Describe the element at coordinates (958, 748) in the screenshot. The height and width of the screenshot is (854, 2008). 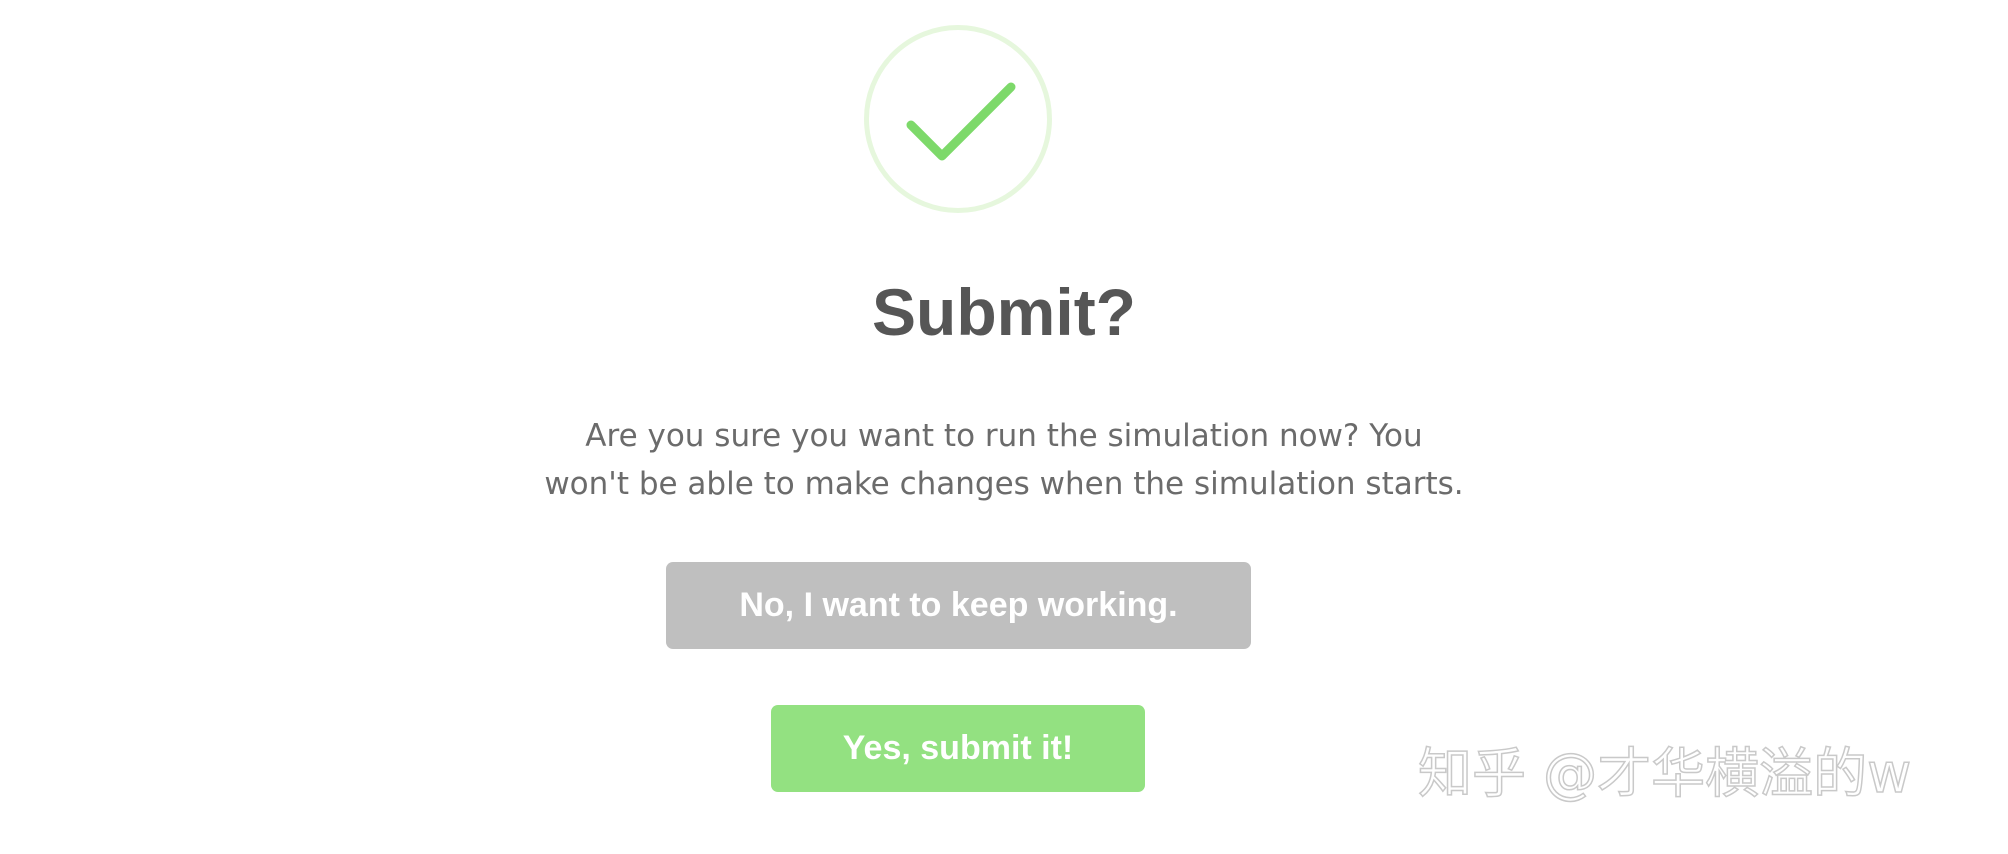
I see `submit-button: Yes, submit it!` at that location.